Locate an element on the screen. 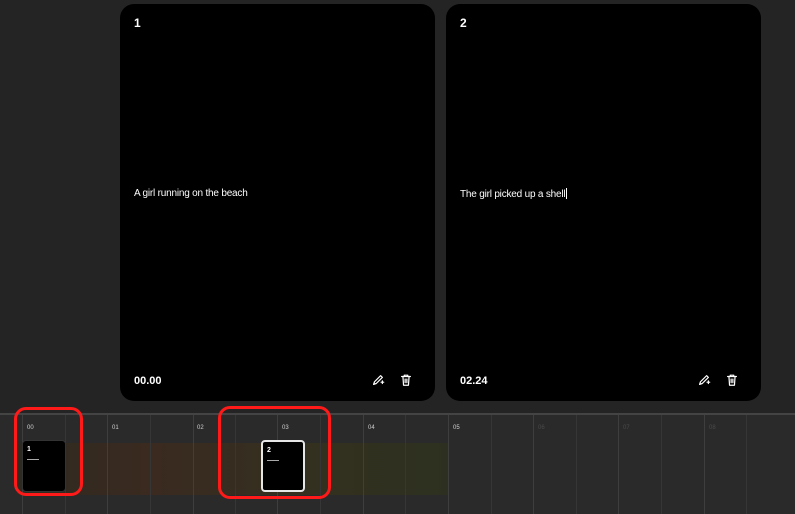 The width and height of the screenshot is (795, 514). timeline-clip-2-selected: 2 is located at coordinates (283, 466).